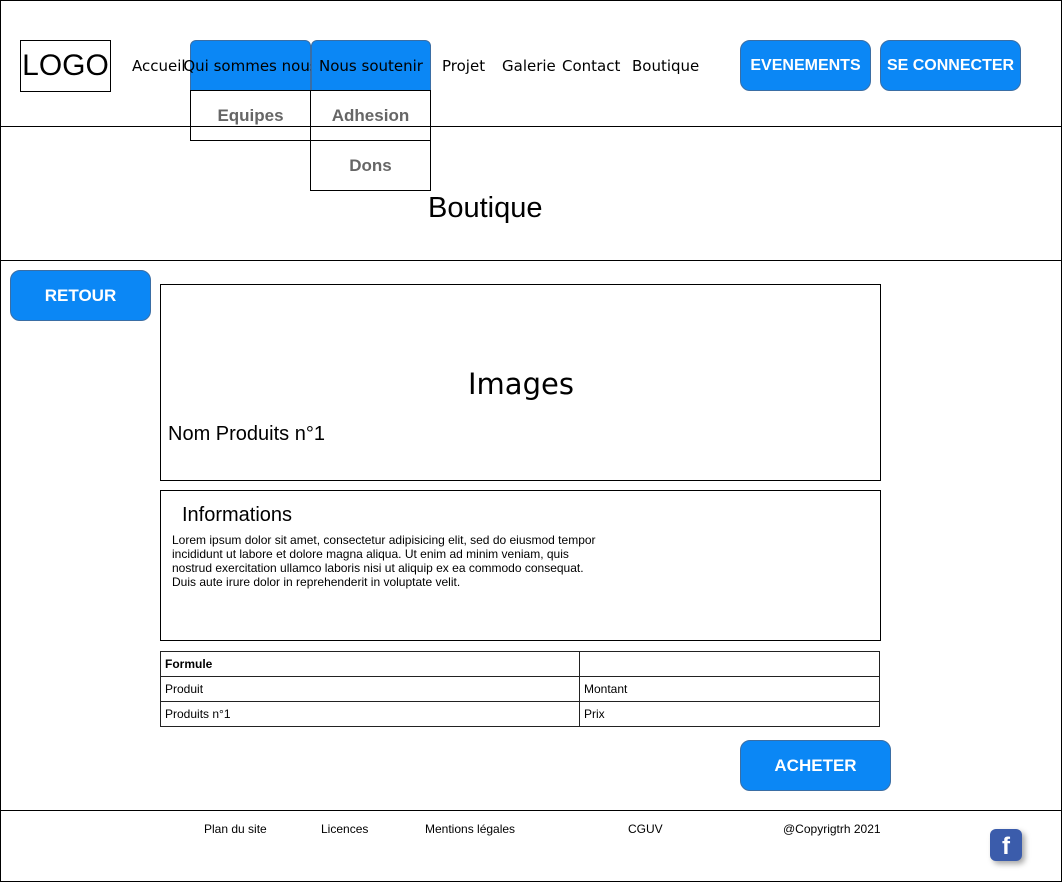  What do you see at coordinates (65, 66) in the screenshot?
I see `logo: LOGO` at bounding box center [65, 66].